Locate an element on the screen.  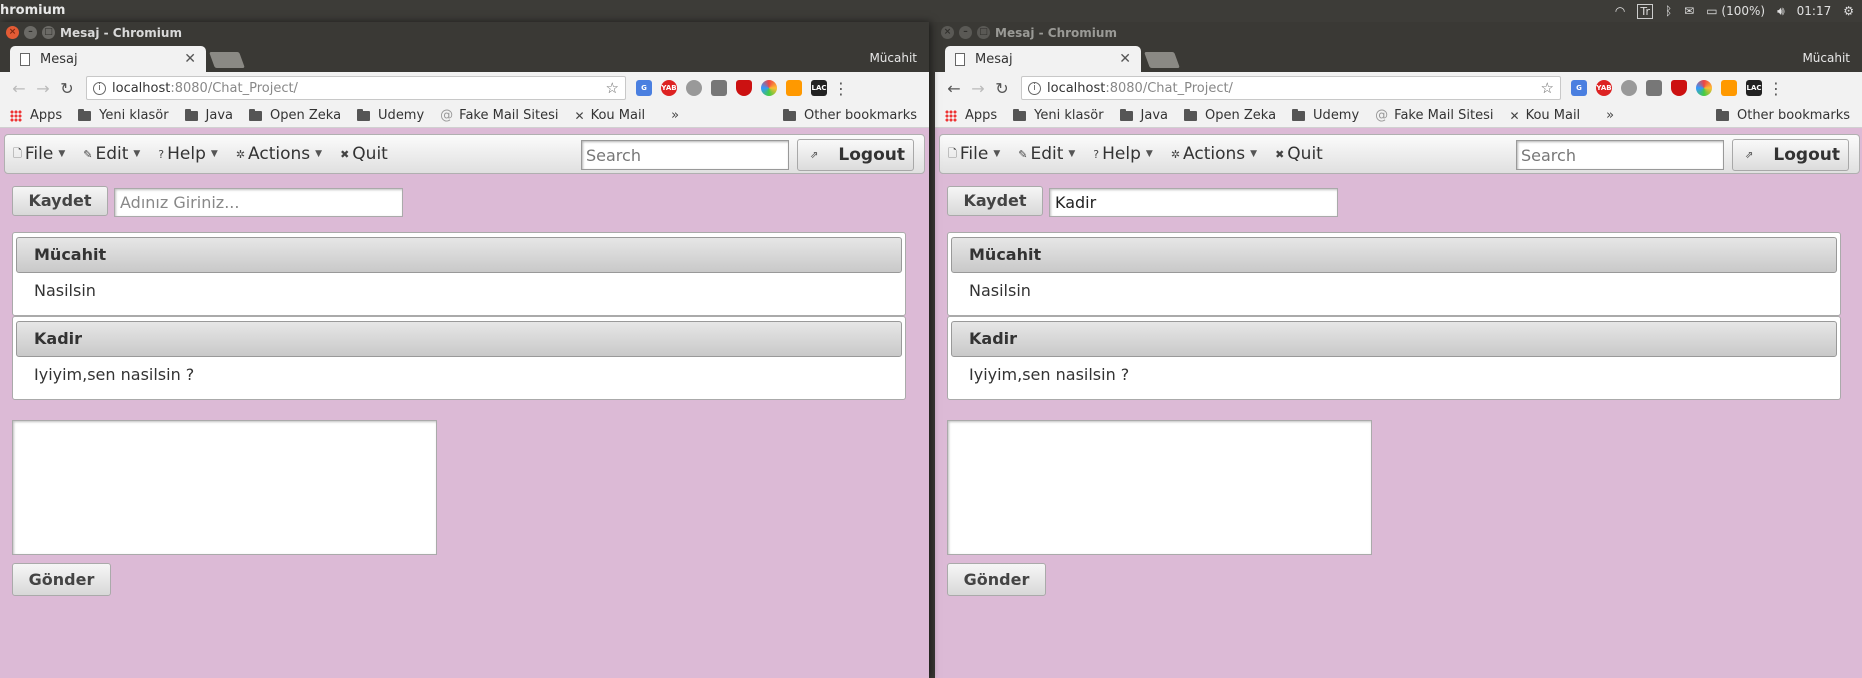
clock: 01:17 is located at coordinates (1814, 11).